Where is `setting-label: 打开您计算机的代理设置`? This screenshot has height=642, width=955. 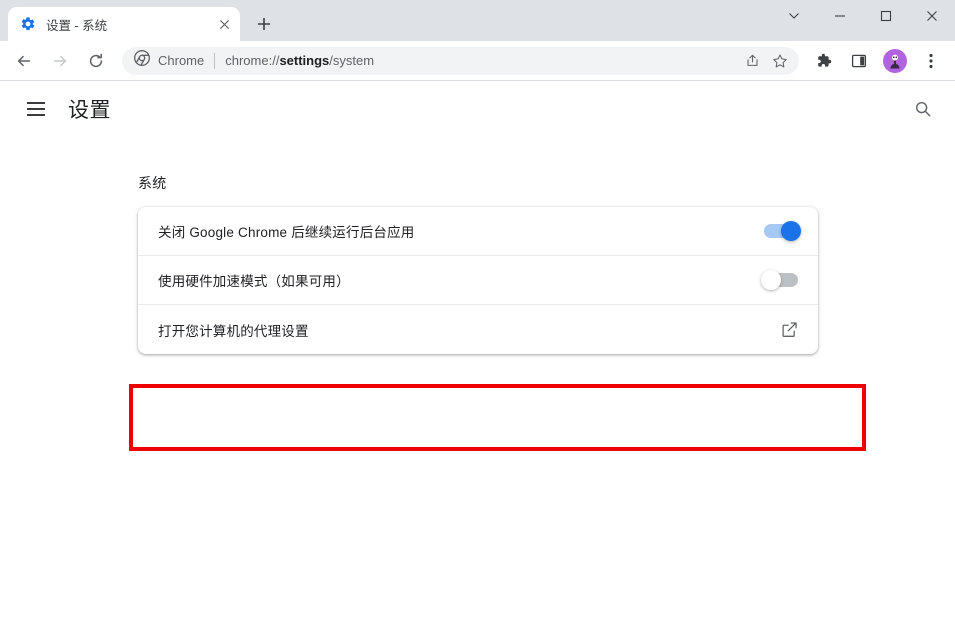 setting-label: 打开您计算机的代理设置 is located at coordinates (233, 331).